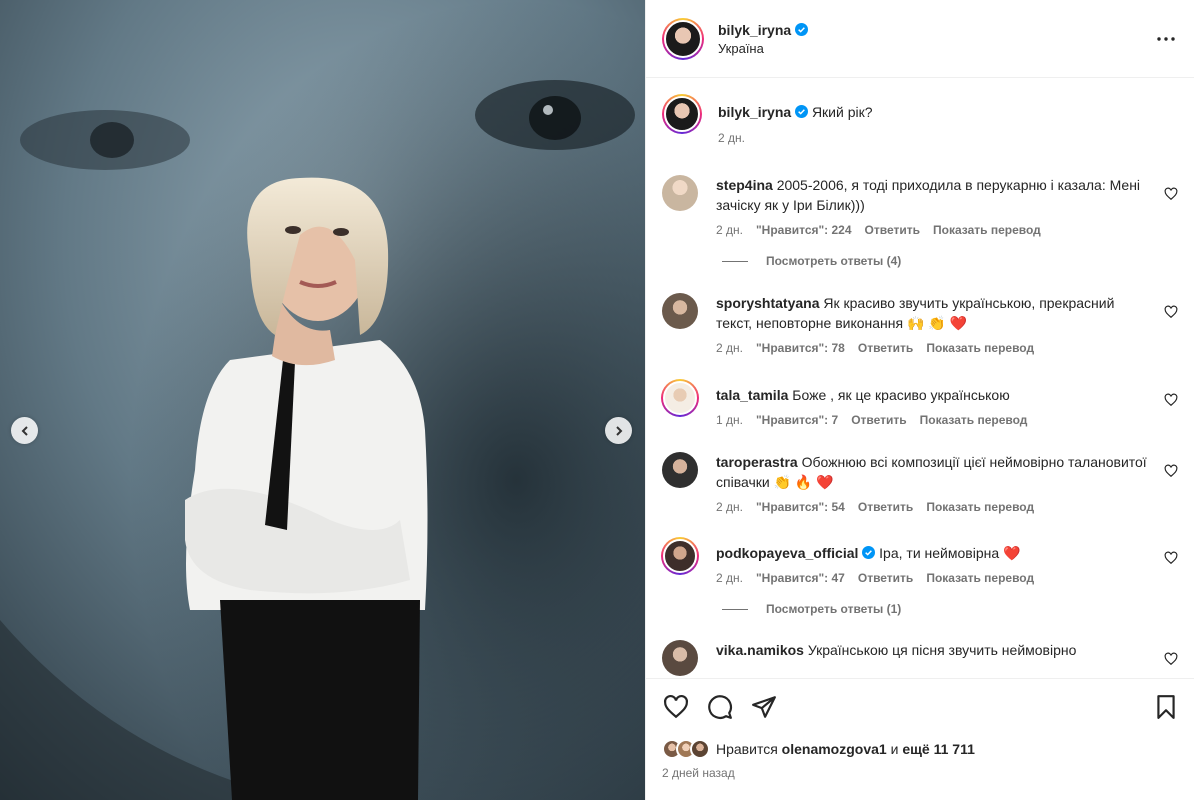  Describe the element at coordinates (683, 38) in the screenshot. I see `author-avatar` at that location.